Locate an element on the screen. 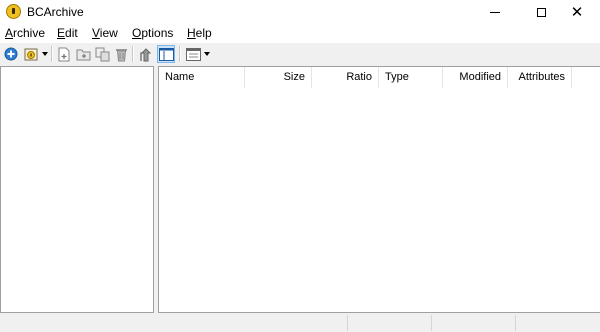  menu-archive-mnemonic: A is located at coordinates (9, 33).